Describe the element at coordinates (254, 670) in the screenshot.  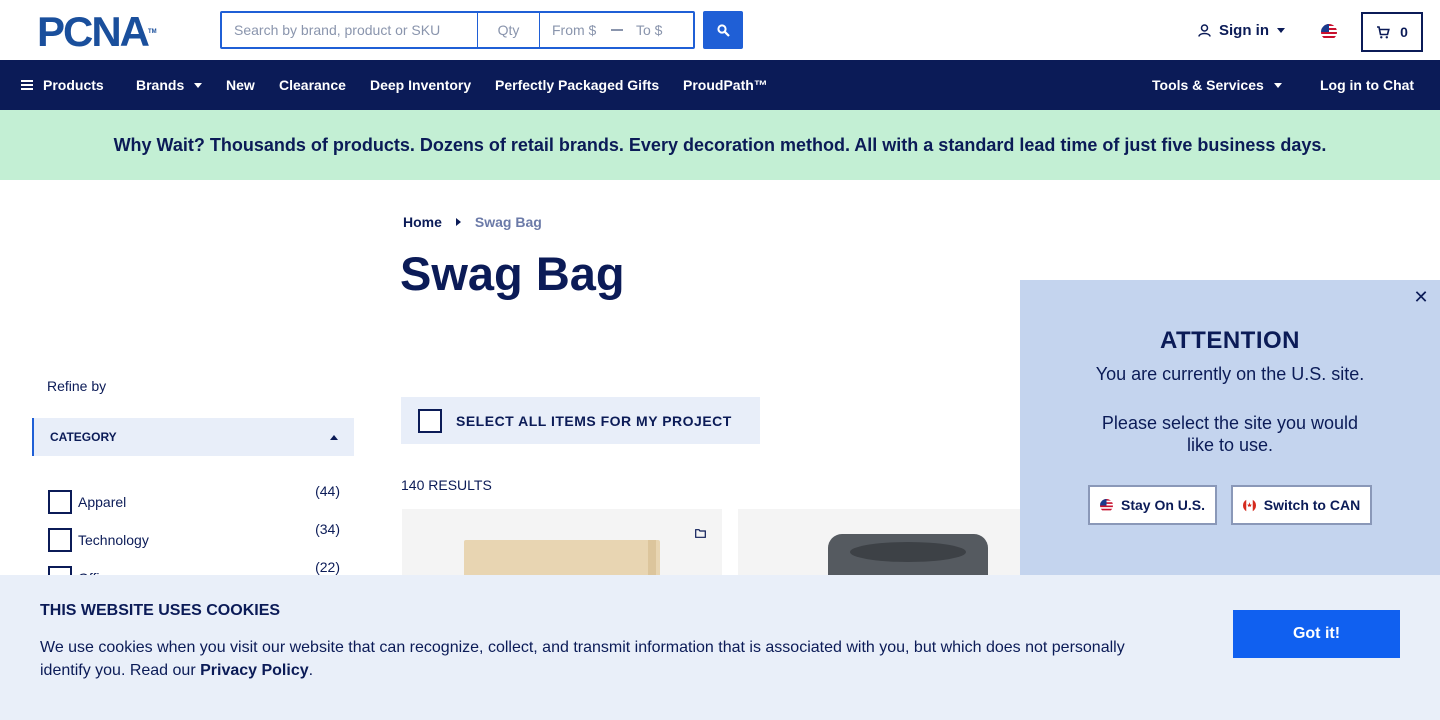
I see `privacy-policy-link: Privacy Policy` at that location.